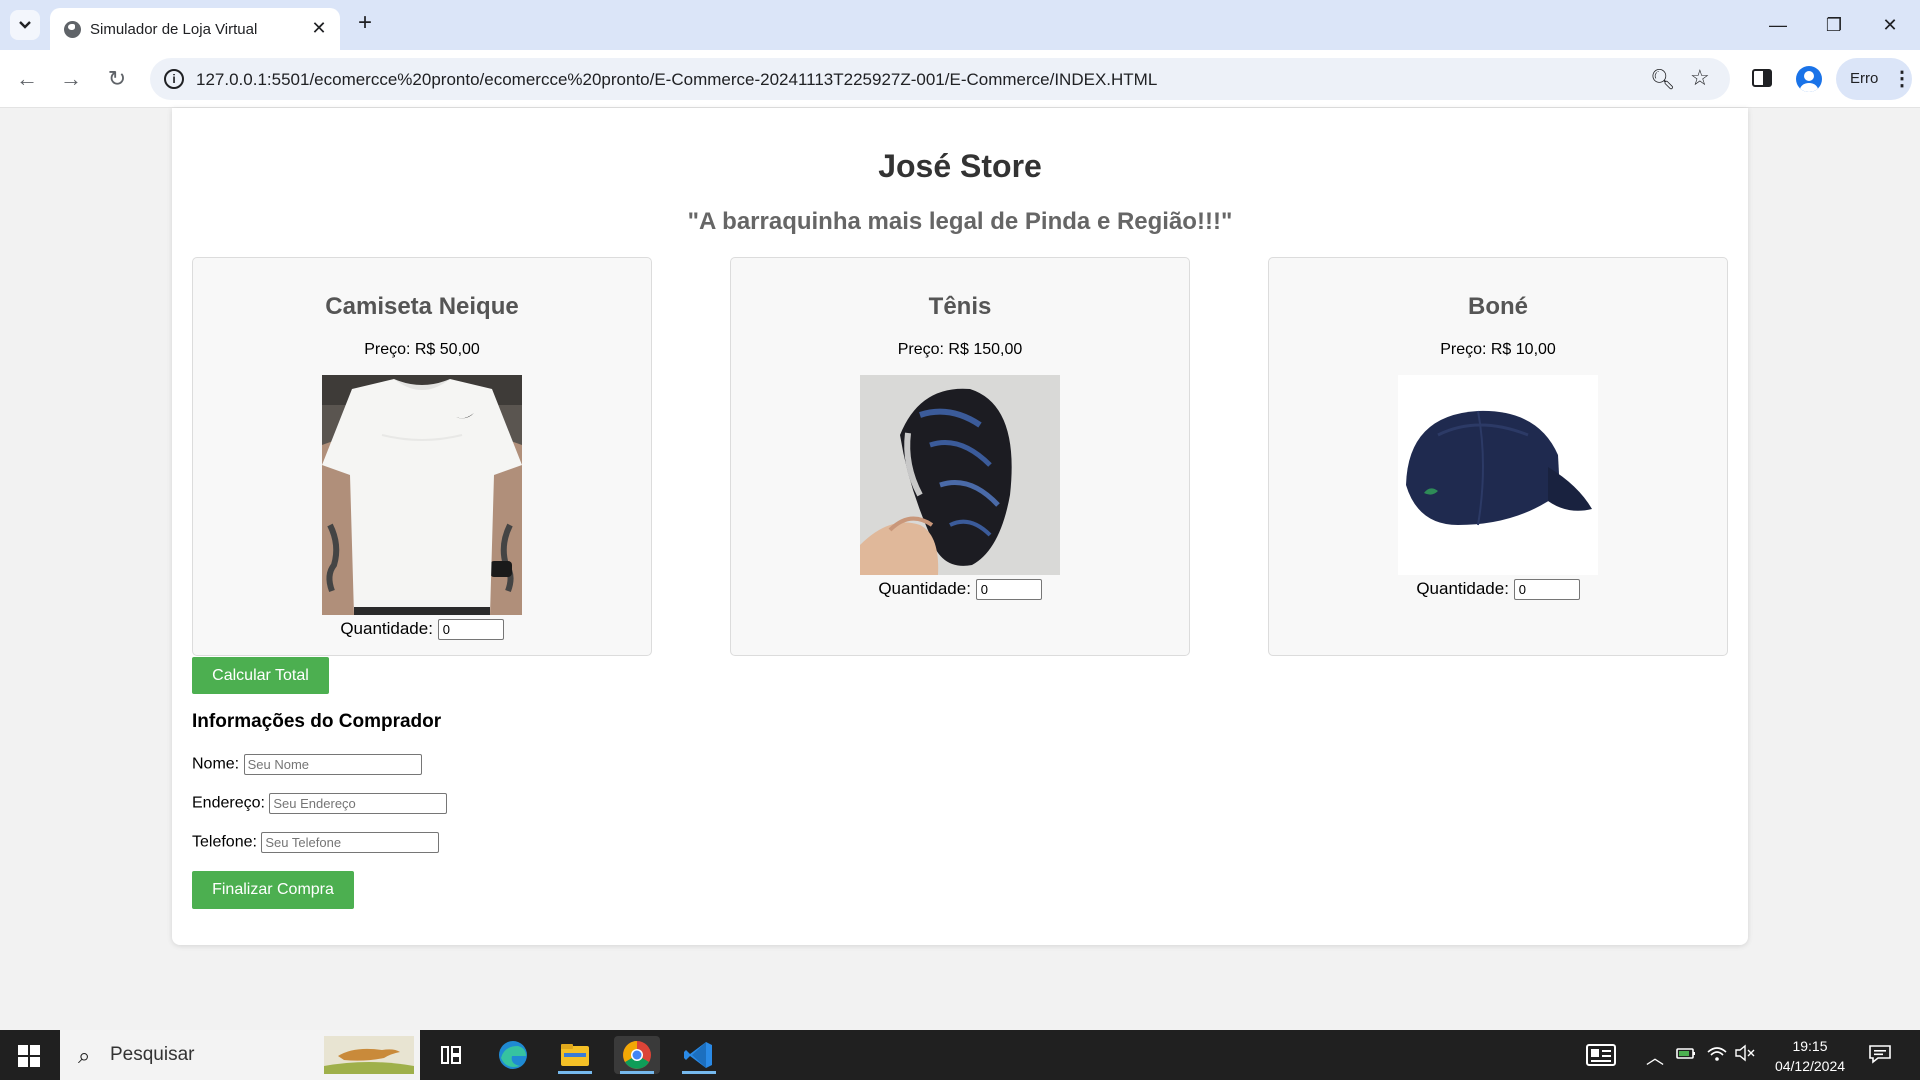 The image size is (1920, 1080). What do you see at coordinates (1864, 78) in the screenshot?
I see `profile-error-label: Erro` at bounding box center [1864, 78].